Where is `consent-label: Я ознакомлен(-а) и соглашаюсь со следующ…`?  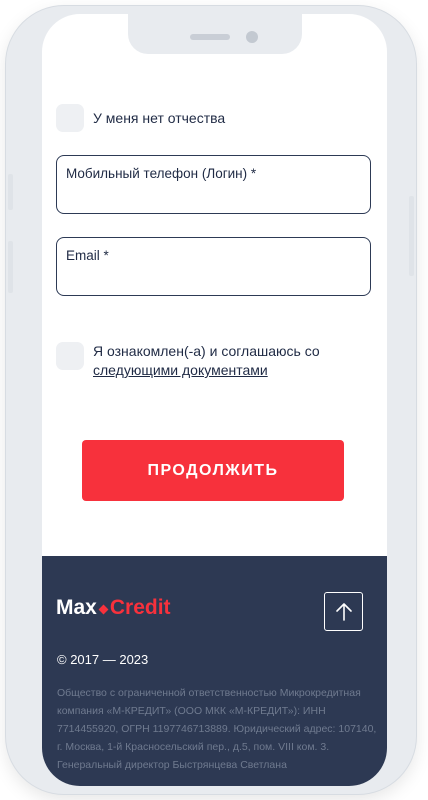 consent-label: Я ознакомлен(-а) и соглашаюсь со следующ… is located at coordinates (218, 361).